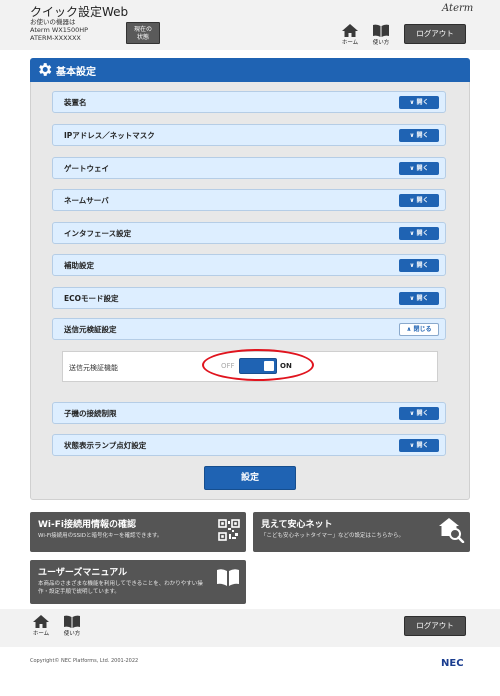  What do you see at coordinates (249, 413) in the screenshot?
I see `row-client-connection-limit: 子機の接続制限 ∨ 開く` at bounding box center [249, 413].